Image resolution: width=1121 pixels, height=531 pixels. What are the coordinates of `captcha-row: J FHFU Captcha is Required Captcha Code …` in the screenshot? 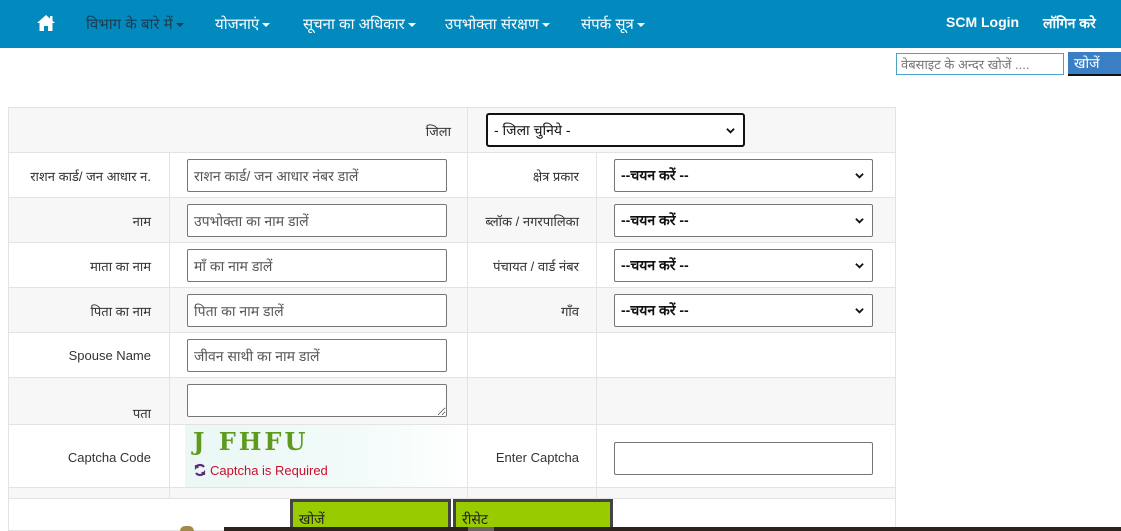 It's located at (452, 456).